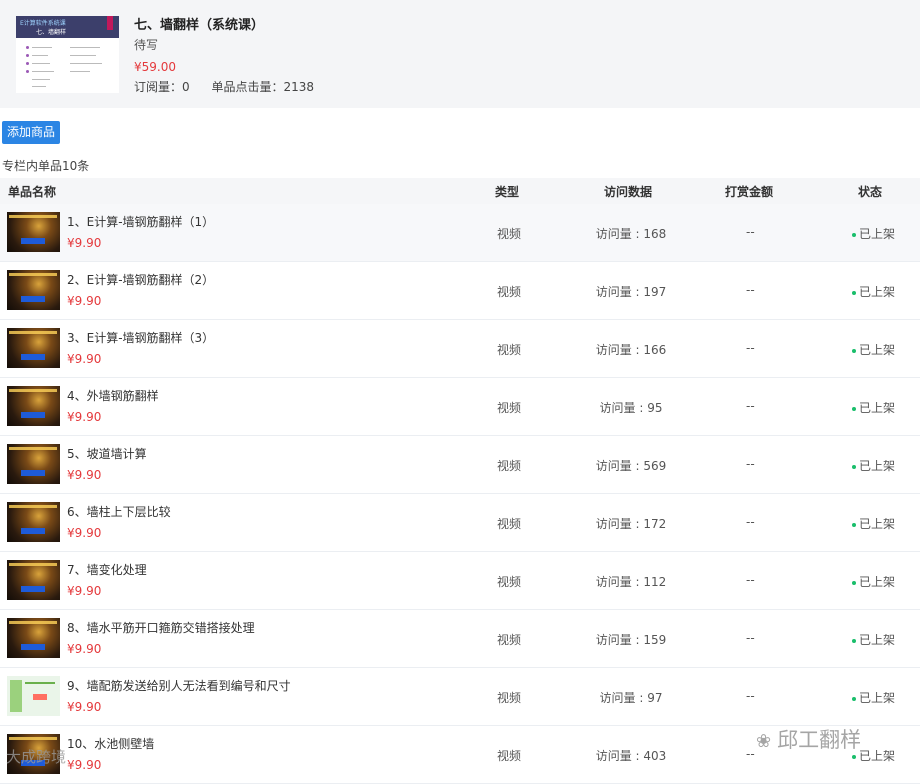 This screenshot has height=784, width=920. I want to click on header-status: 状态, so click(870, 192).